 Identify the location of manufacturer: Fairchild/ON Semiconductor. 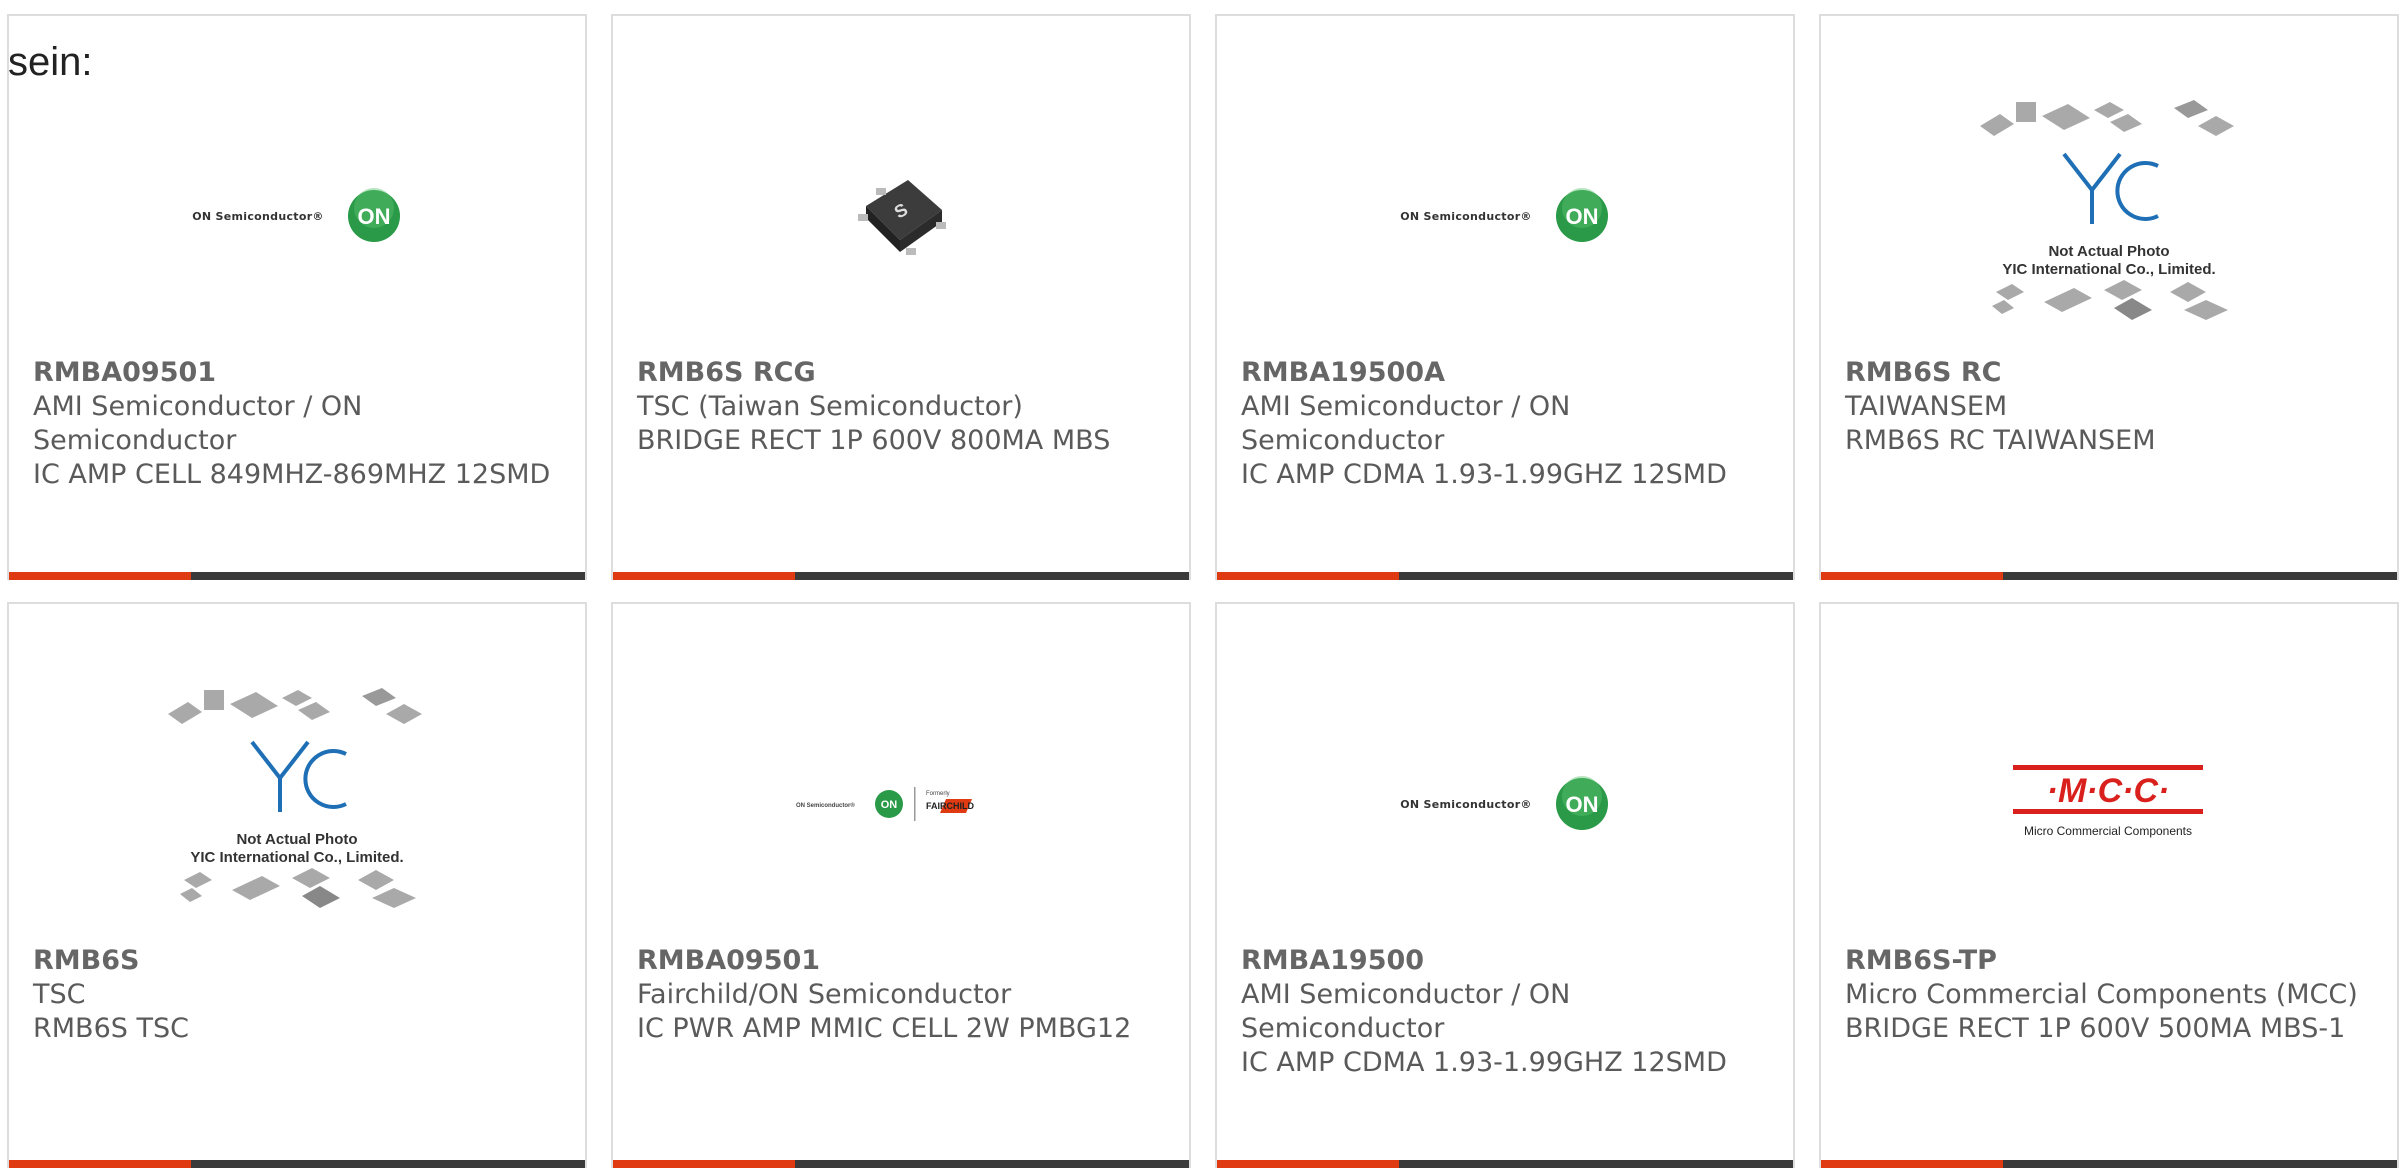
(824, 994).